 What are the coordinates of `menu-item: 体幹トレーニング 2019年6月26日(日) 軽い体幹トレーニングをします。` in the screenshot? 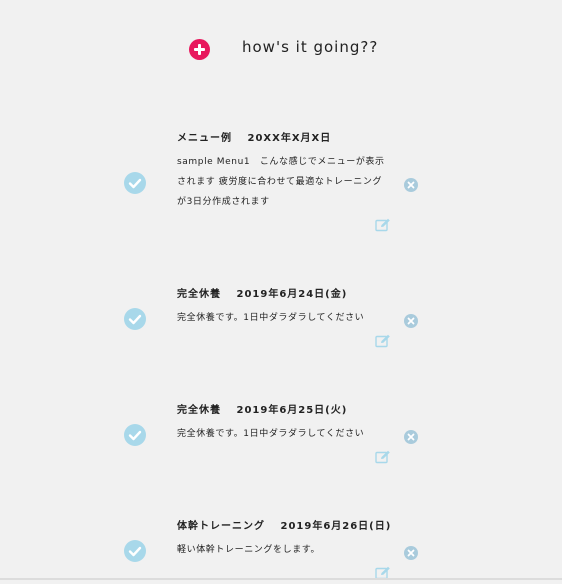 It's located at (281, 548).